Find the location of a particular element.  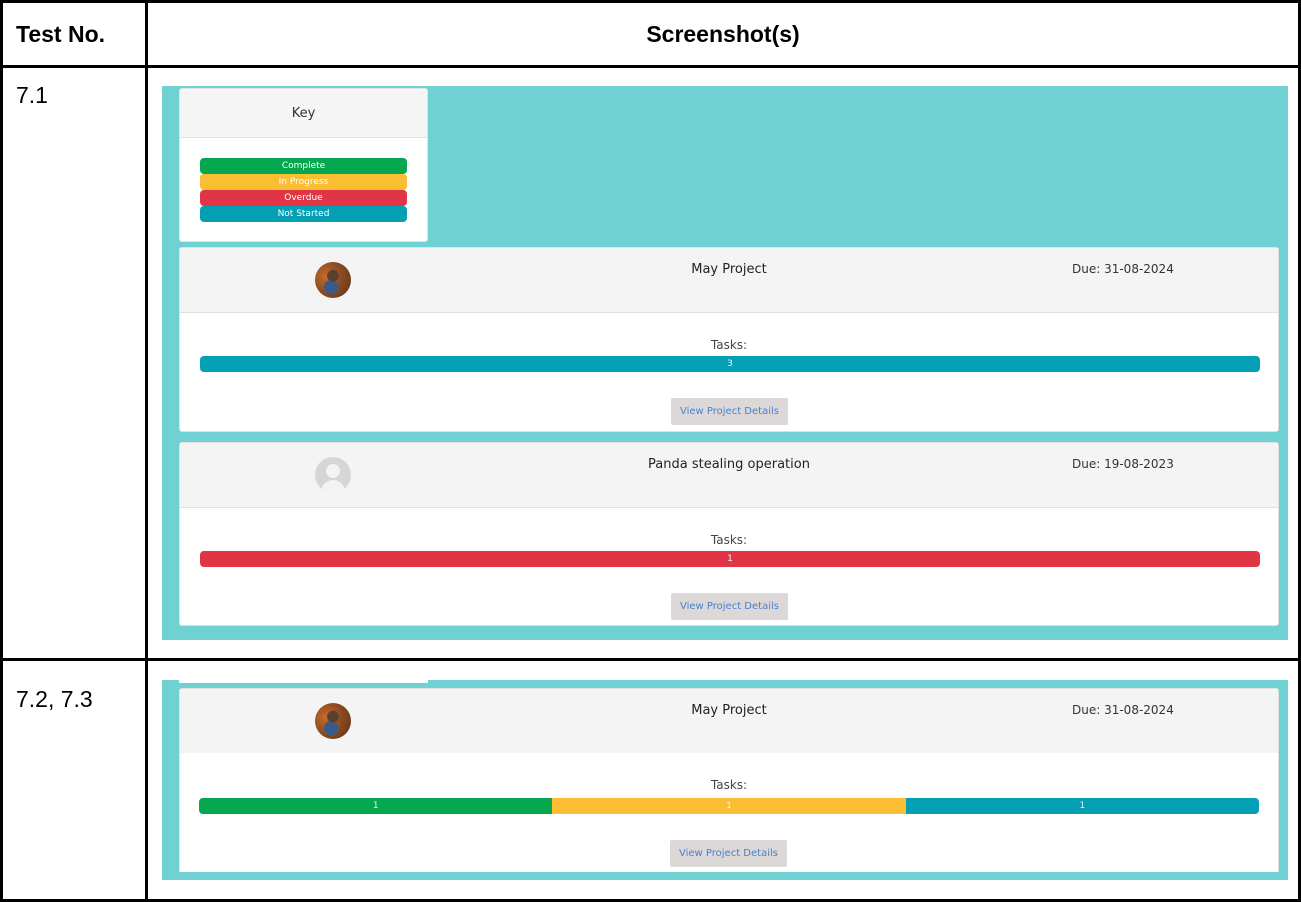

task-progress-bar: 1 1 1 is located at coordinates (729, 806).